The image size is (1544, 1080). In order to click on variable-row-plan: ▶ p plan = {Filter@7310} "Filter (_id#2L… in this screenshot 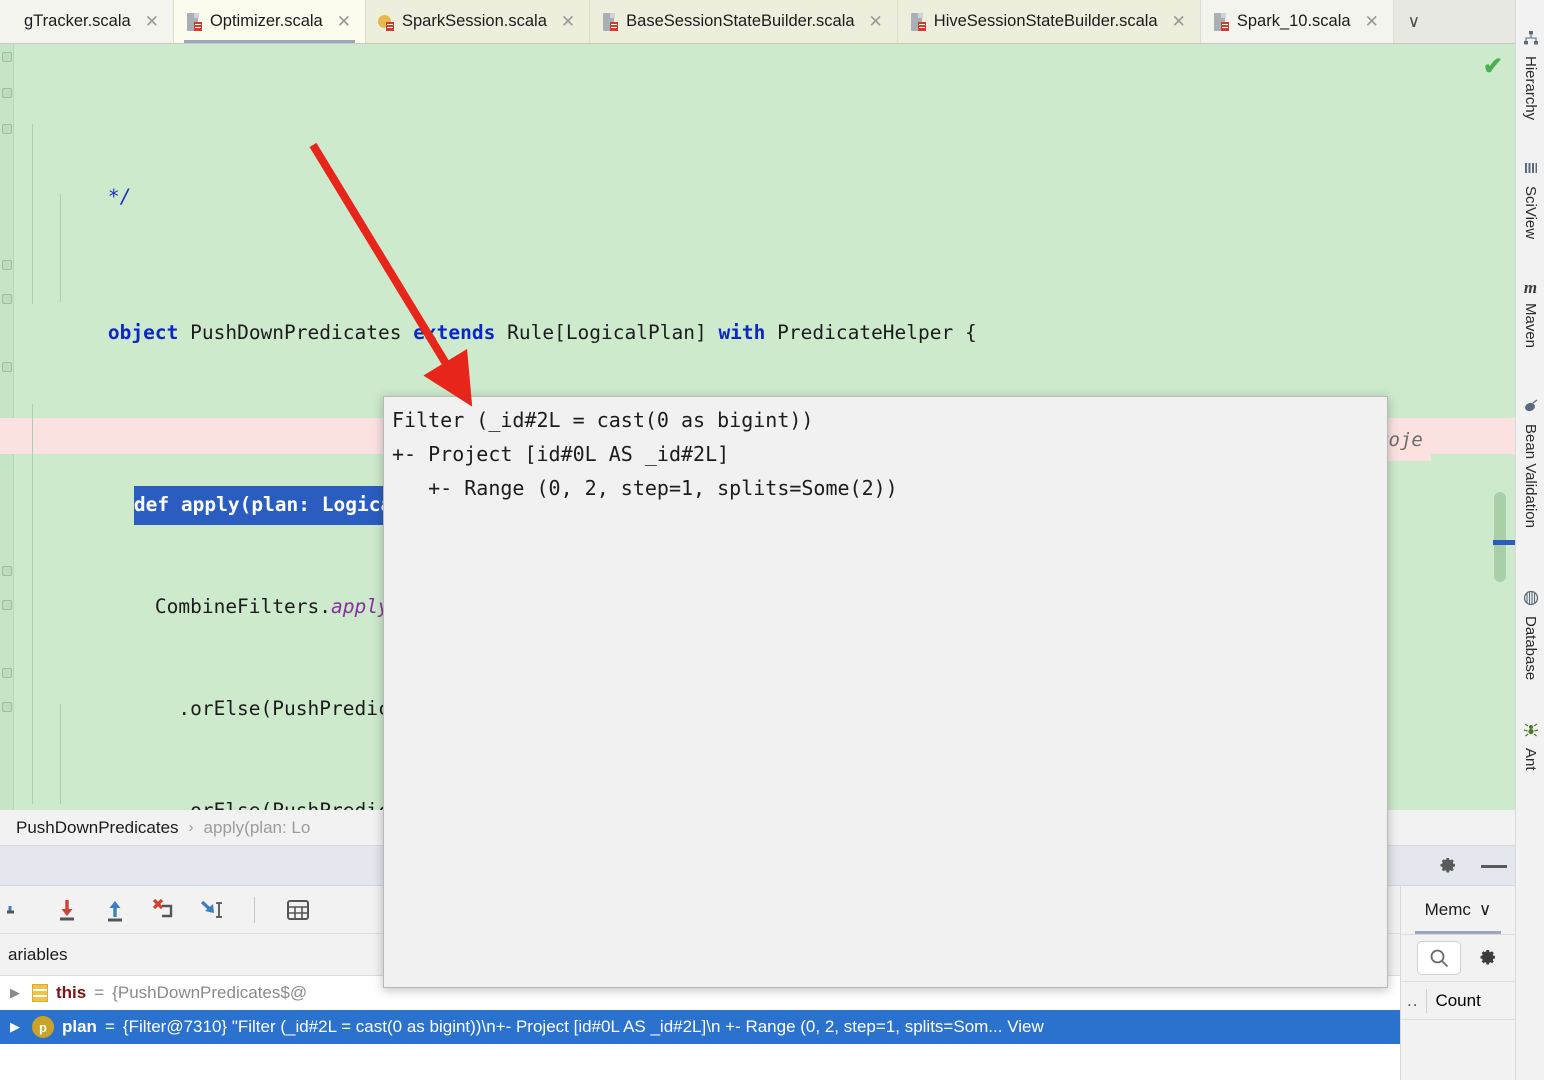, I will do `click(700, 1027)`.